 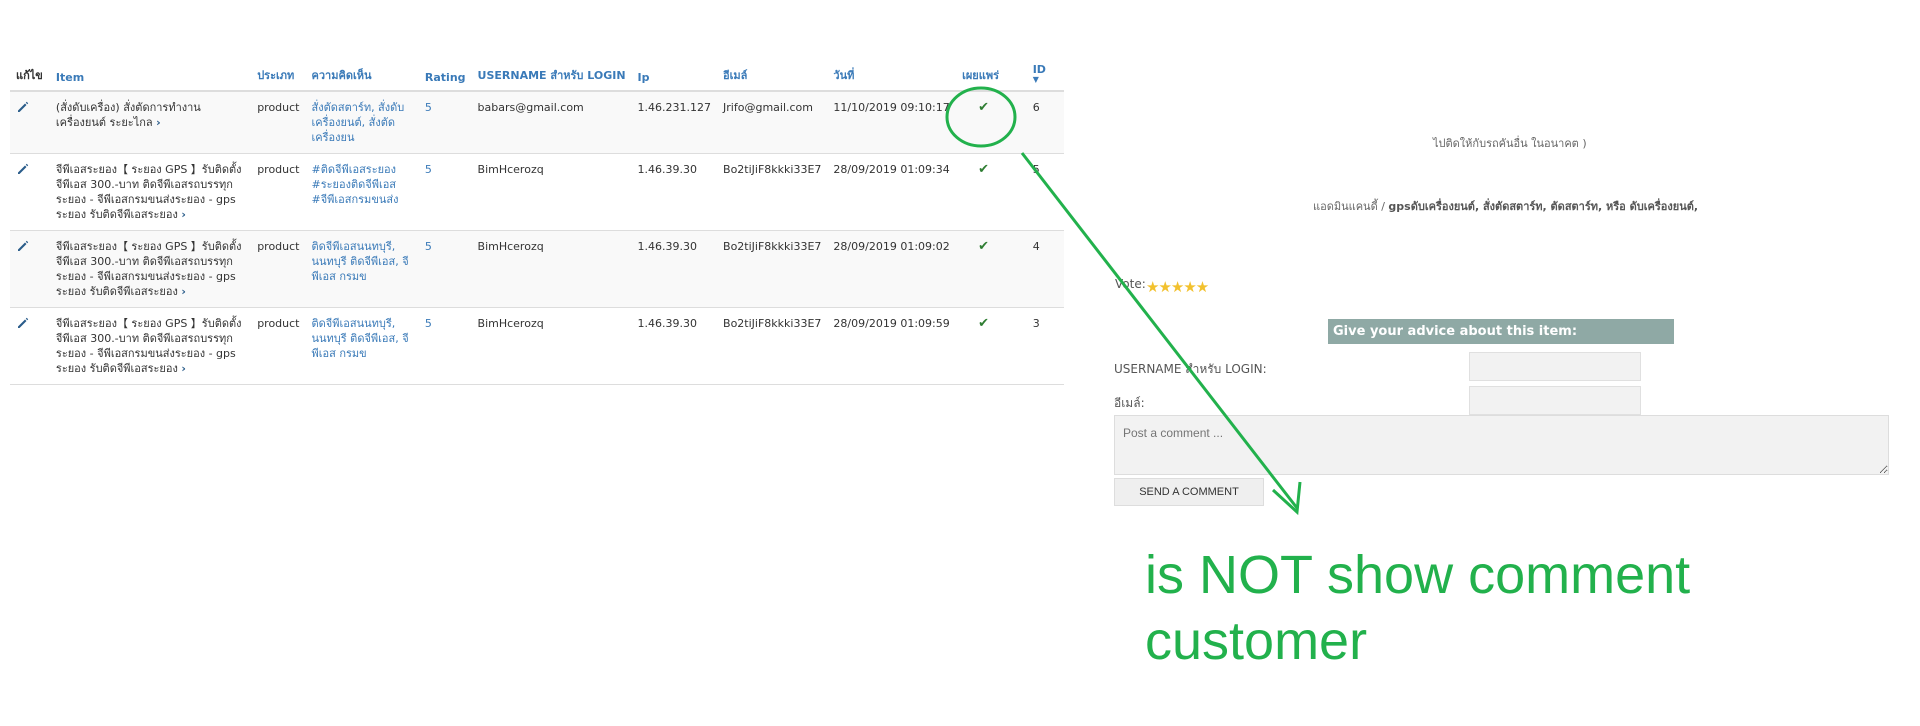 What do you see at coordinates (1045, 122) in the screenshot?
I see `id-cell: 6` at bounding box center [1045, 122].